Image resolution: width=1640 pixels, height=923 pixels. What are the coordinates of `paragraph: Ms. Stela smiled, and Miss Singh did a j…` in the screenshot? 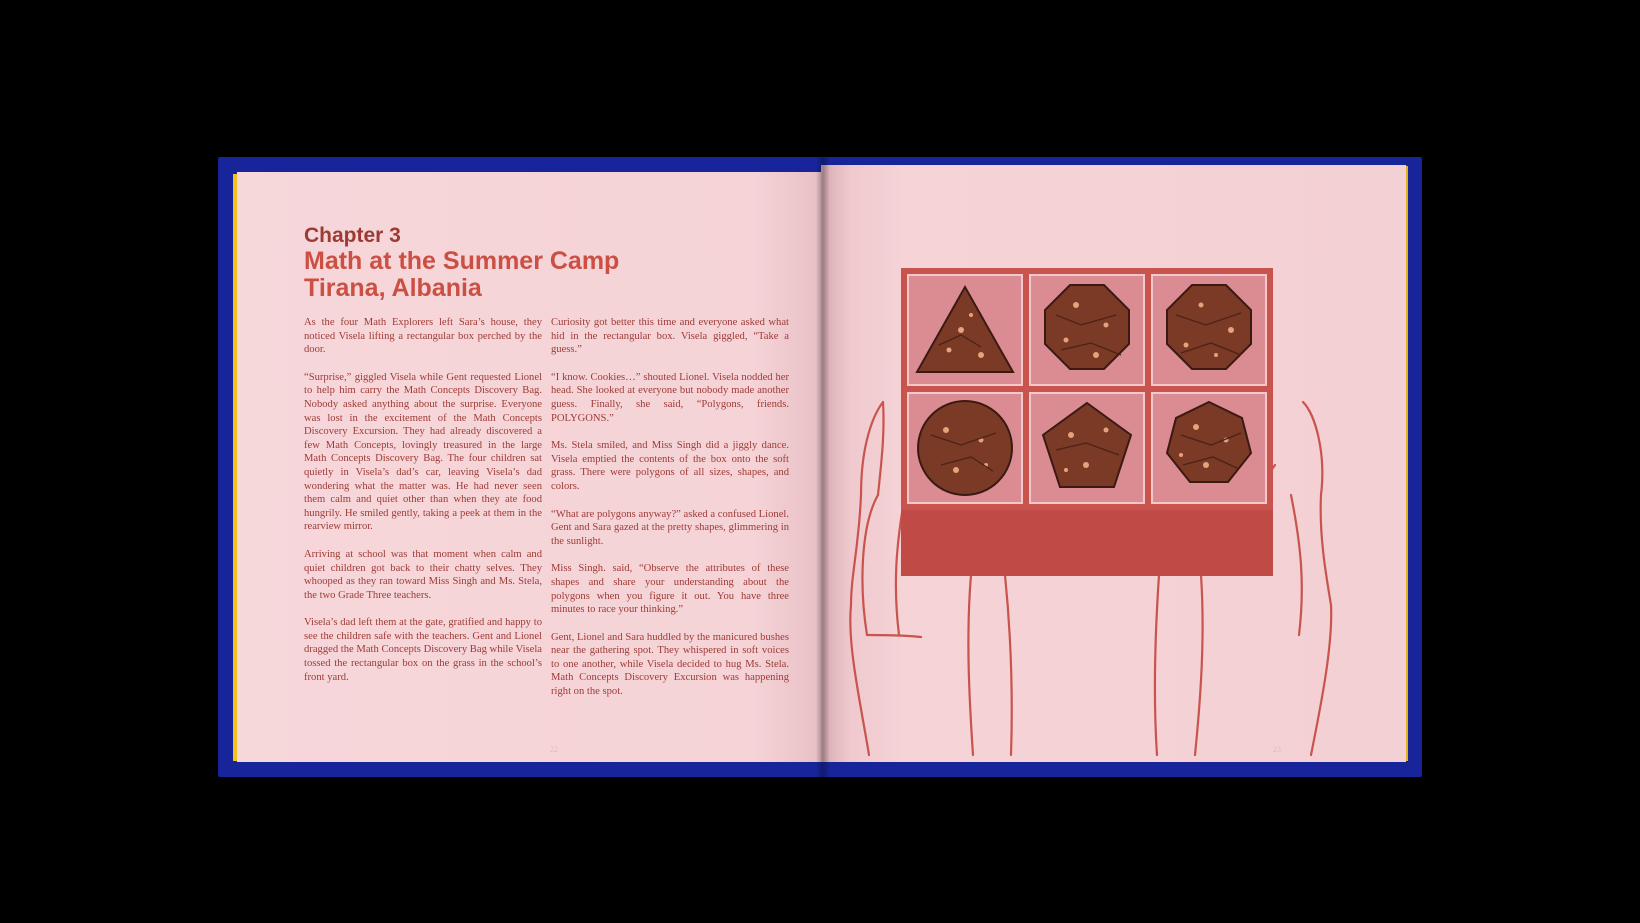 It's located at (670, 466).